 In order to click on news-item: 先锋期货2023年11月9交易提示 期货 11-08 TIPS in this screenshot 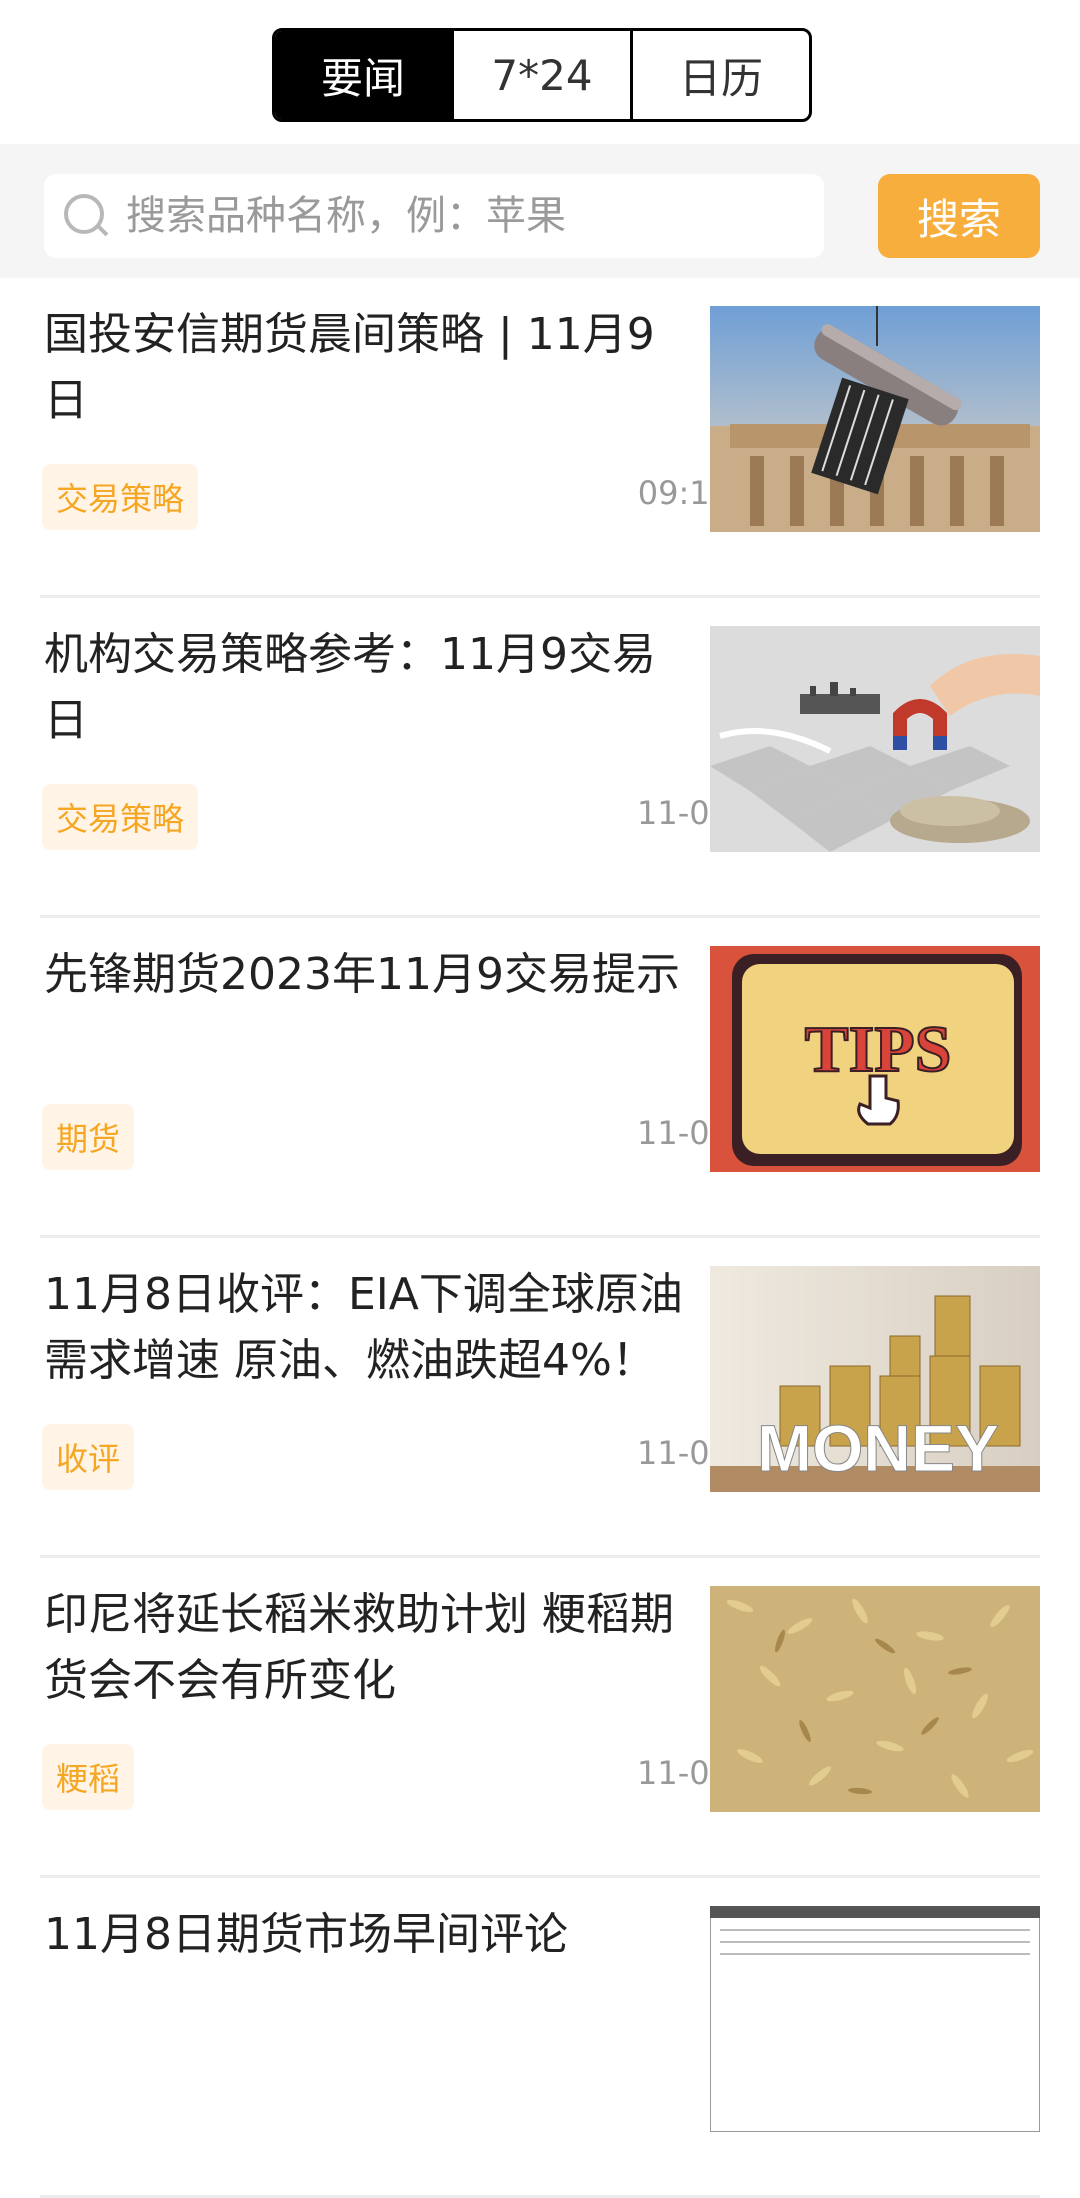, I will do `click(540, 1078)`.